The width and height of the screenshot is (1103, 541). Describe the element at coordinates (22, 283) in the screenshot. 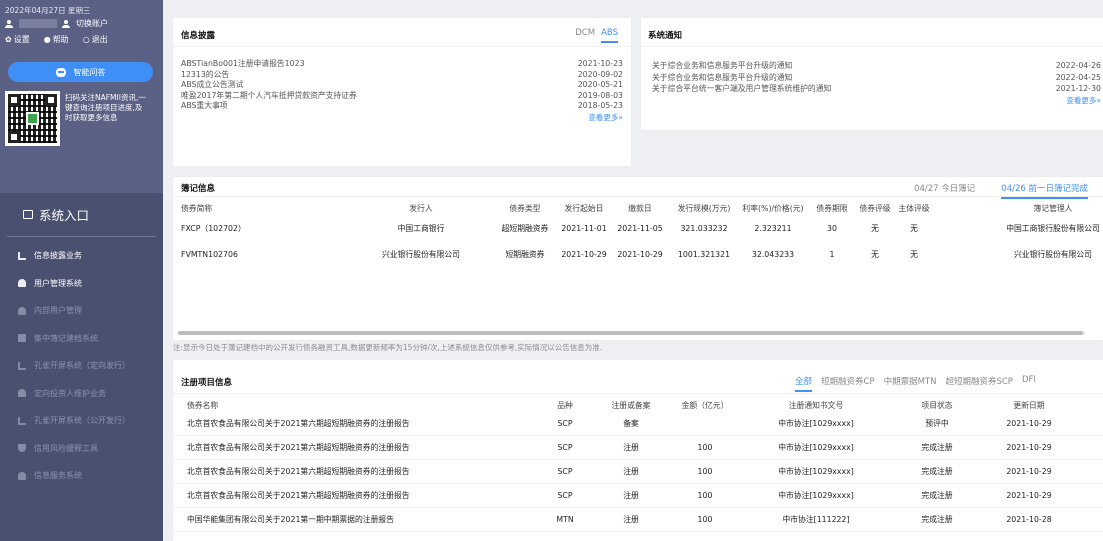

I see `user-icon` at that location.